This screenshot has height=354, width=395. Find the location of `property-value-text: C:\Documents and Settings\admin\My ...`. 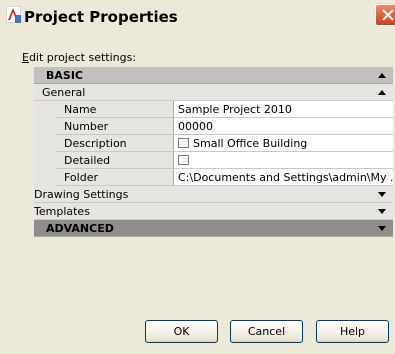

property-value-text: C:\Documents and Settings\admin\My ... is located at coordinates (285, 177).